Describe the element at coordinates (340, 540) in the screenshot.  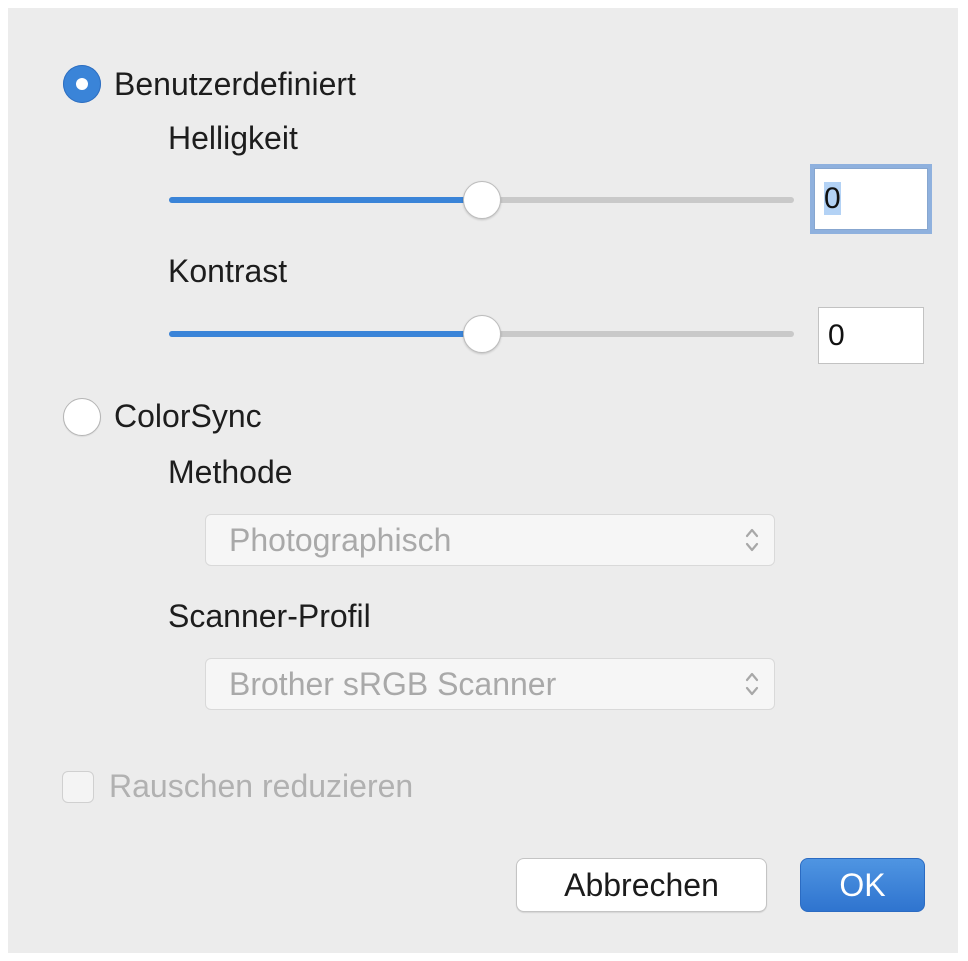
I see `method-popup-value: Photographisch` at that location.